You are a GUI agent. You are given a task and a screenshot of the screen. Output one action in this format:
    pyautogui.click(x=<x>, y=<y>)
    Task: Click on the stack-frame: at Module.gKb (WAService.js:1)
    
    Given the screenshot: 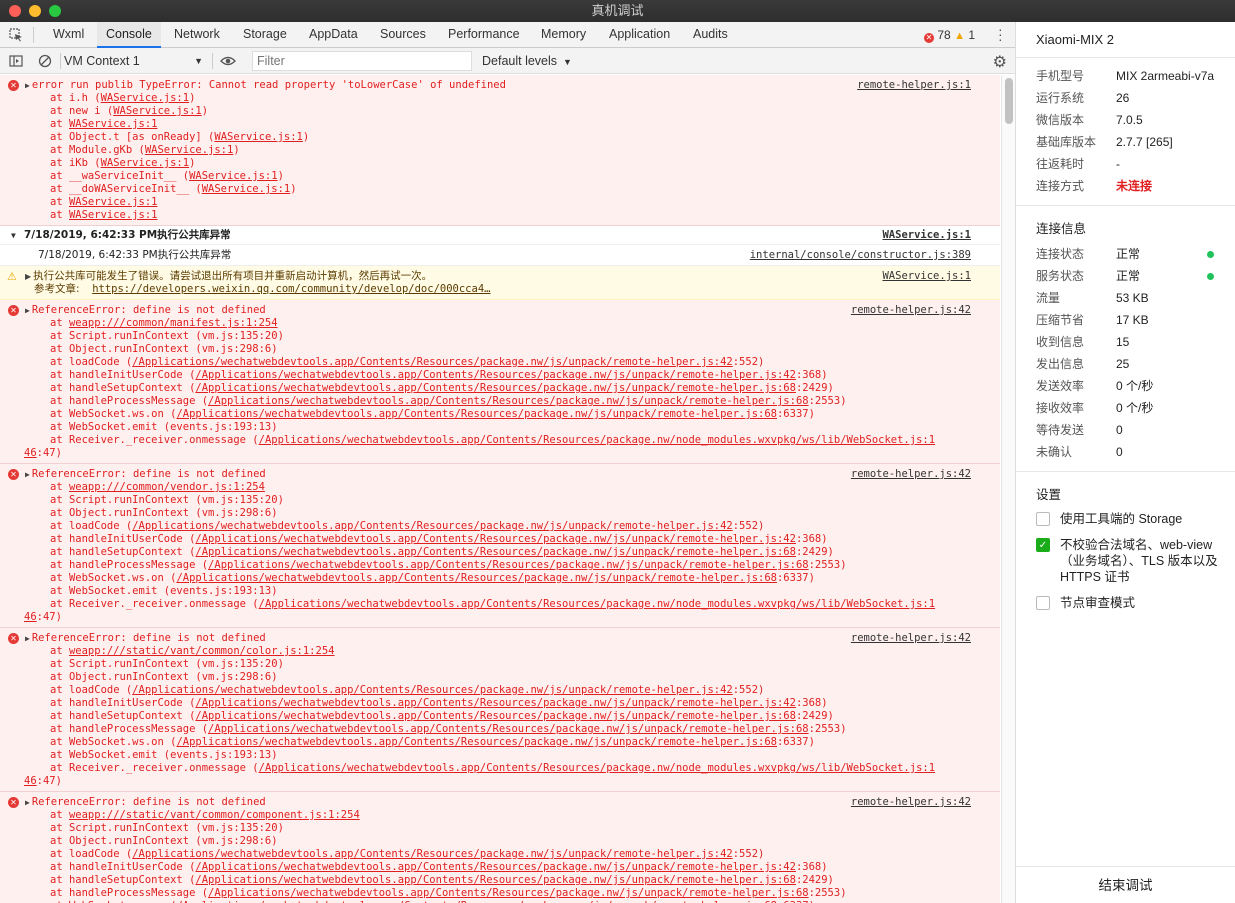 What is the action you would take?
    pyautogui.click(x=517, y=150)
    